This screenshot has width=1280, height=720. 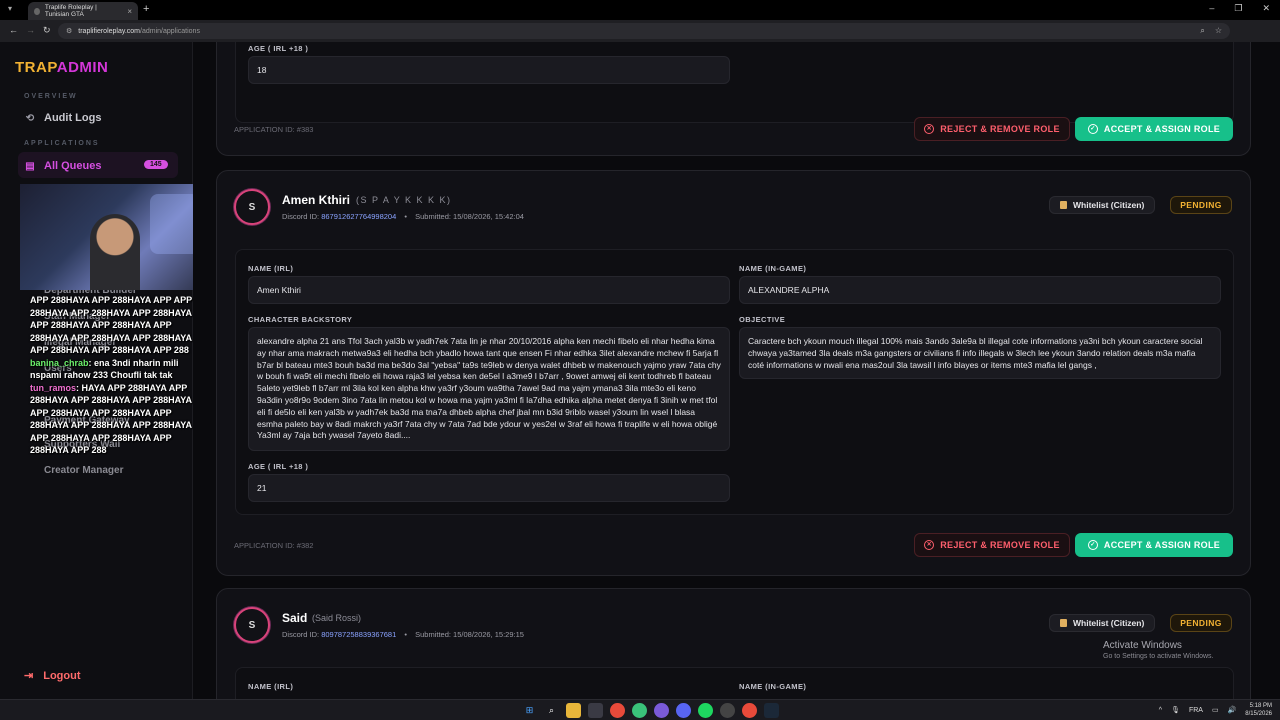 I want to click on chat-username: banina_chrab, so click(x=59, y=362).